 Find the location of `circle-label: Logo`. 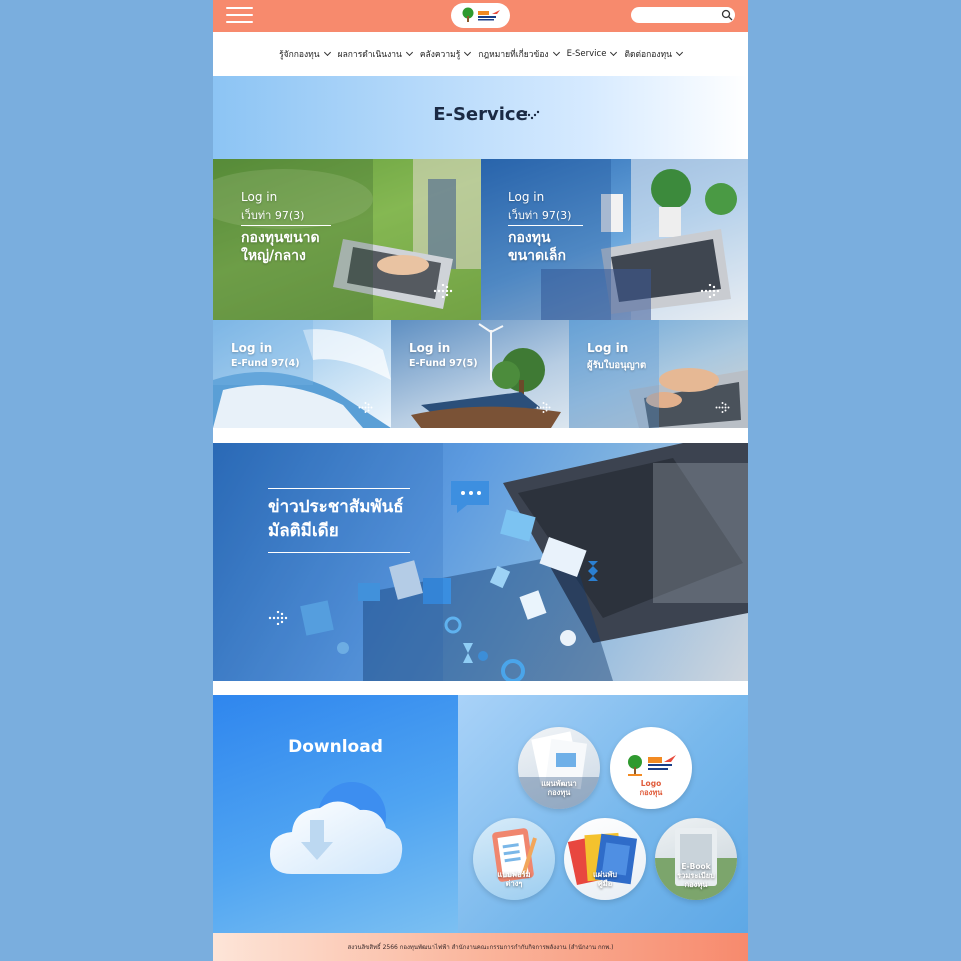

circle-label: Logo is located at coordinates (651, 783).